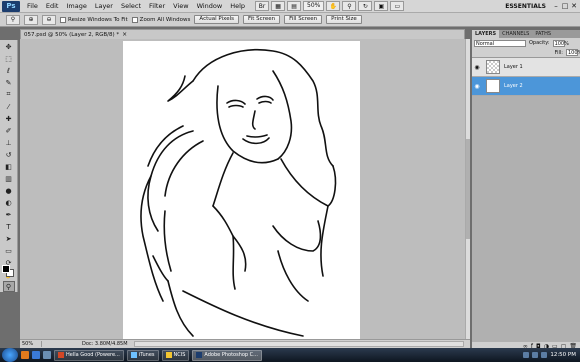 The width and height of the screenshot is (580, 362). I want to click on firefox-icon, so click(25, 355).